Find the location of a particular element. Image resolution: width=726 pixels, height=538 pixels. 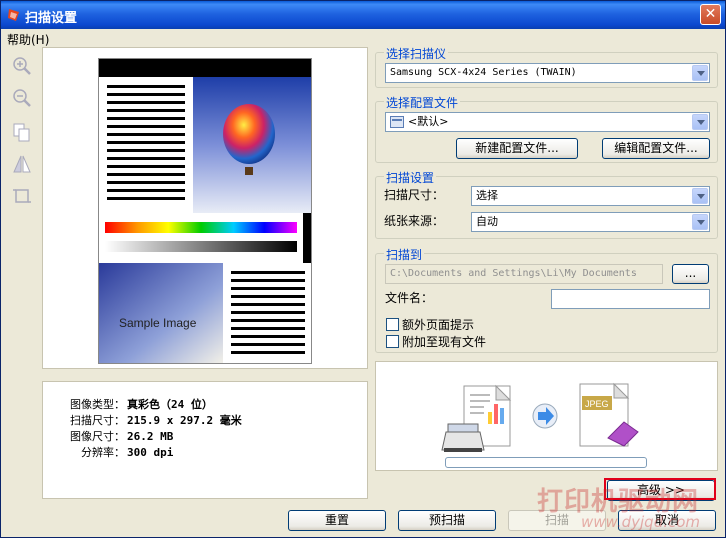

zoom-out-icon is located at coordinates (22, 98).